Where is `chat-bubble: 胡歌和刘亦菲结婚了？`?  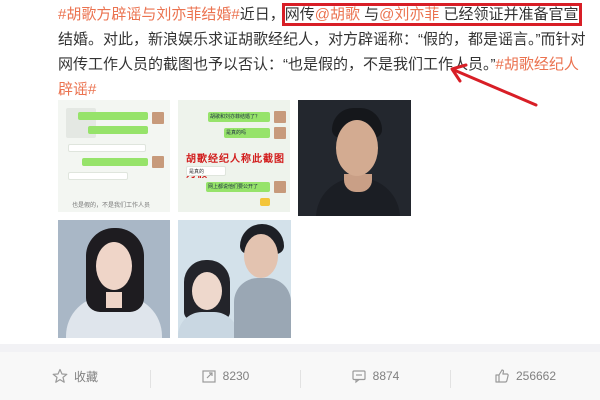 chat-bubble: 胡歌和刘亦菲结婚了？ is located at coordinates (239, 117).